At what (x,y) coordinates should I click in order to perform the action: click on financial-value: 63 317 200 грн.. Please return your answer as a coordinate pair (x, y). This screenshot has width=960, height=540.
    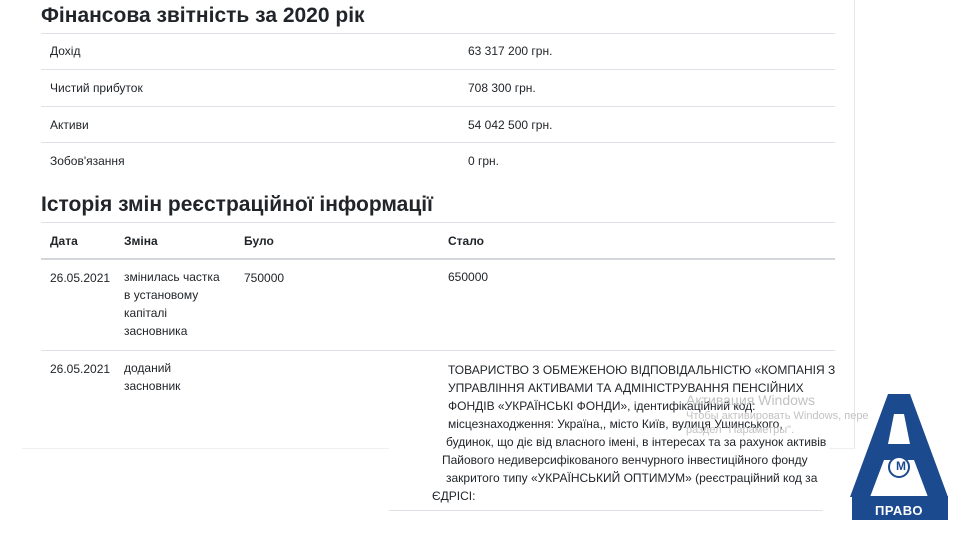
    Looking at the image, I should click on (510, 51).